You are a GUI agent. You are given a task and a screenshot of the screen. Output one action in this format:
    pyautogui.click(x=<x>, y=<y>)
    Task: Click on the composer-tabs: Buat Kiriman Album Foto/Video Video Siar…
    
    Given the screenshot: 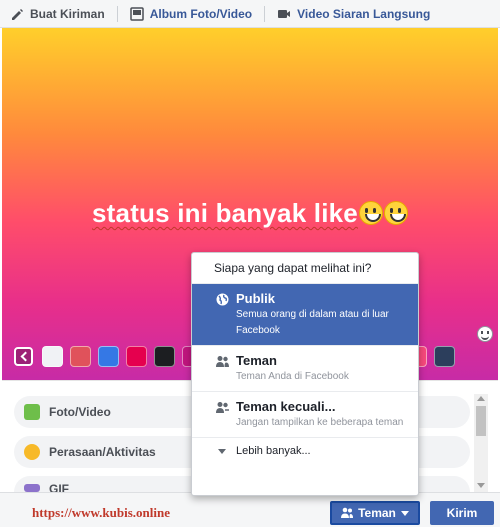 What is the action you would take?
    pyautogui.click(x=250, y=14)
    